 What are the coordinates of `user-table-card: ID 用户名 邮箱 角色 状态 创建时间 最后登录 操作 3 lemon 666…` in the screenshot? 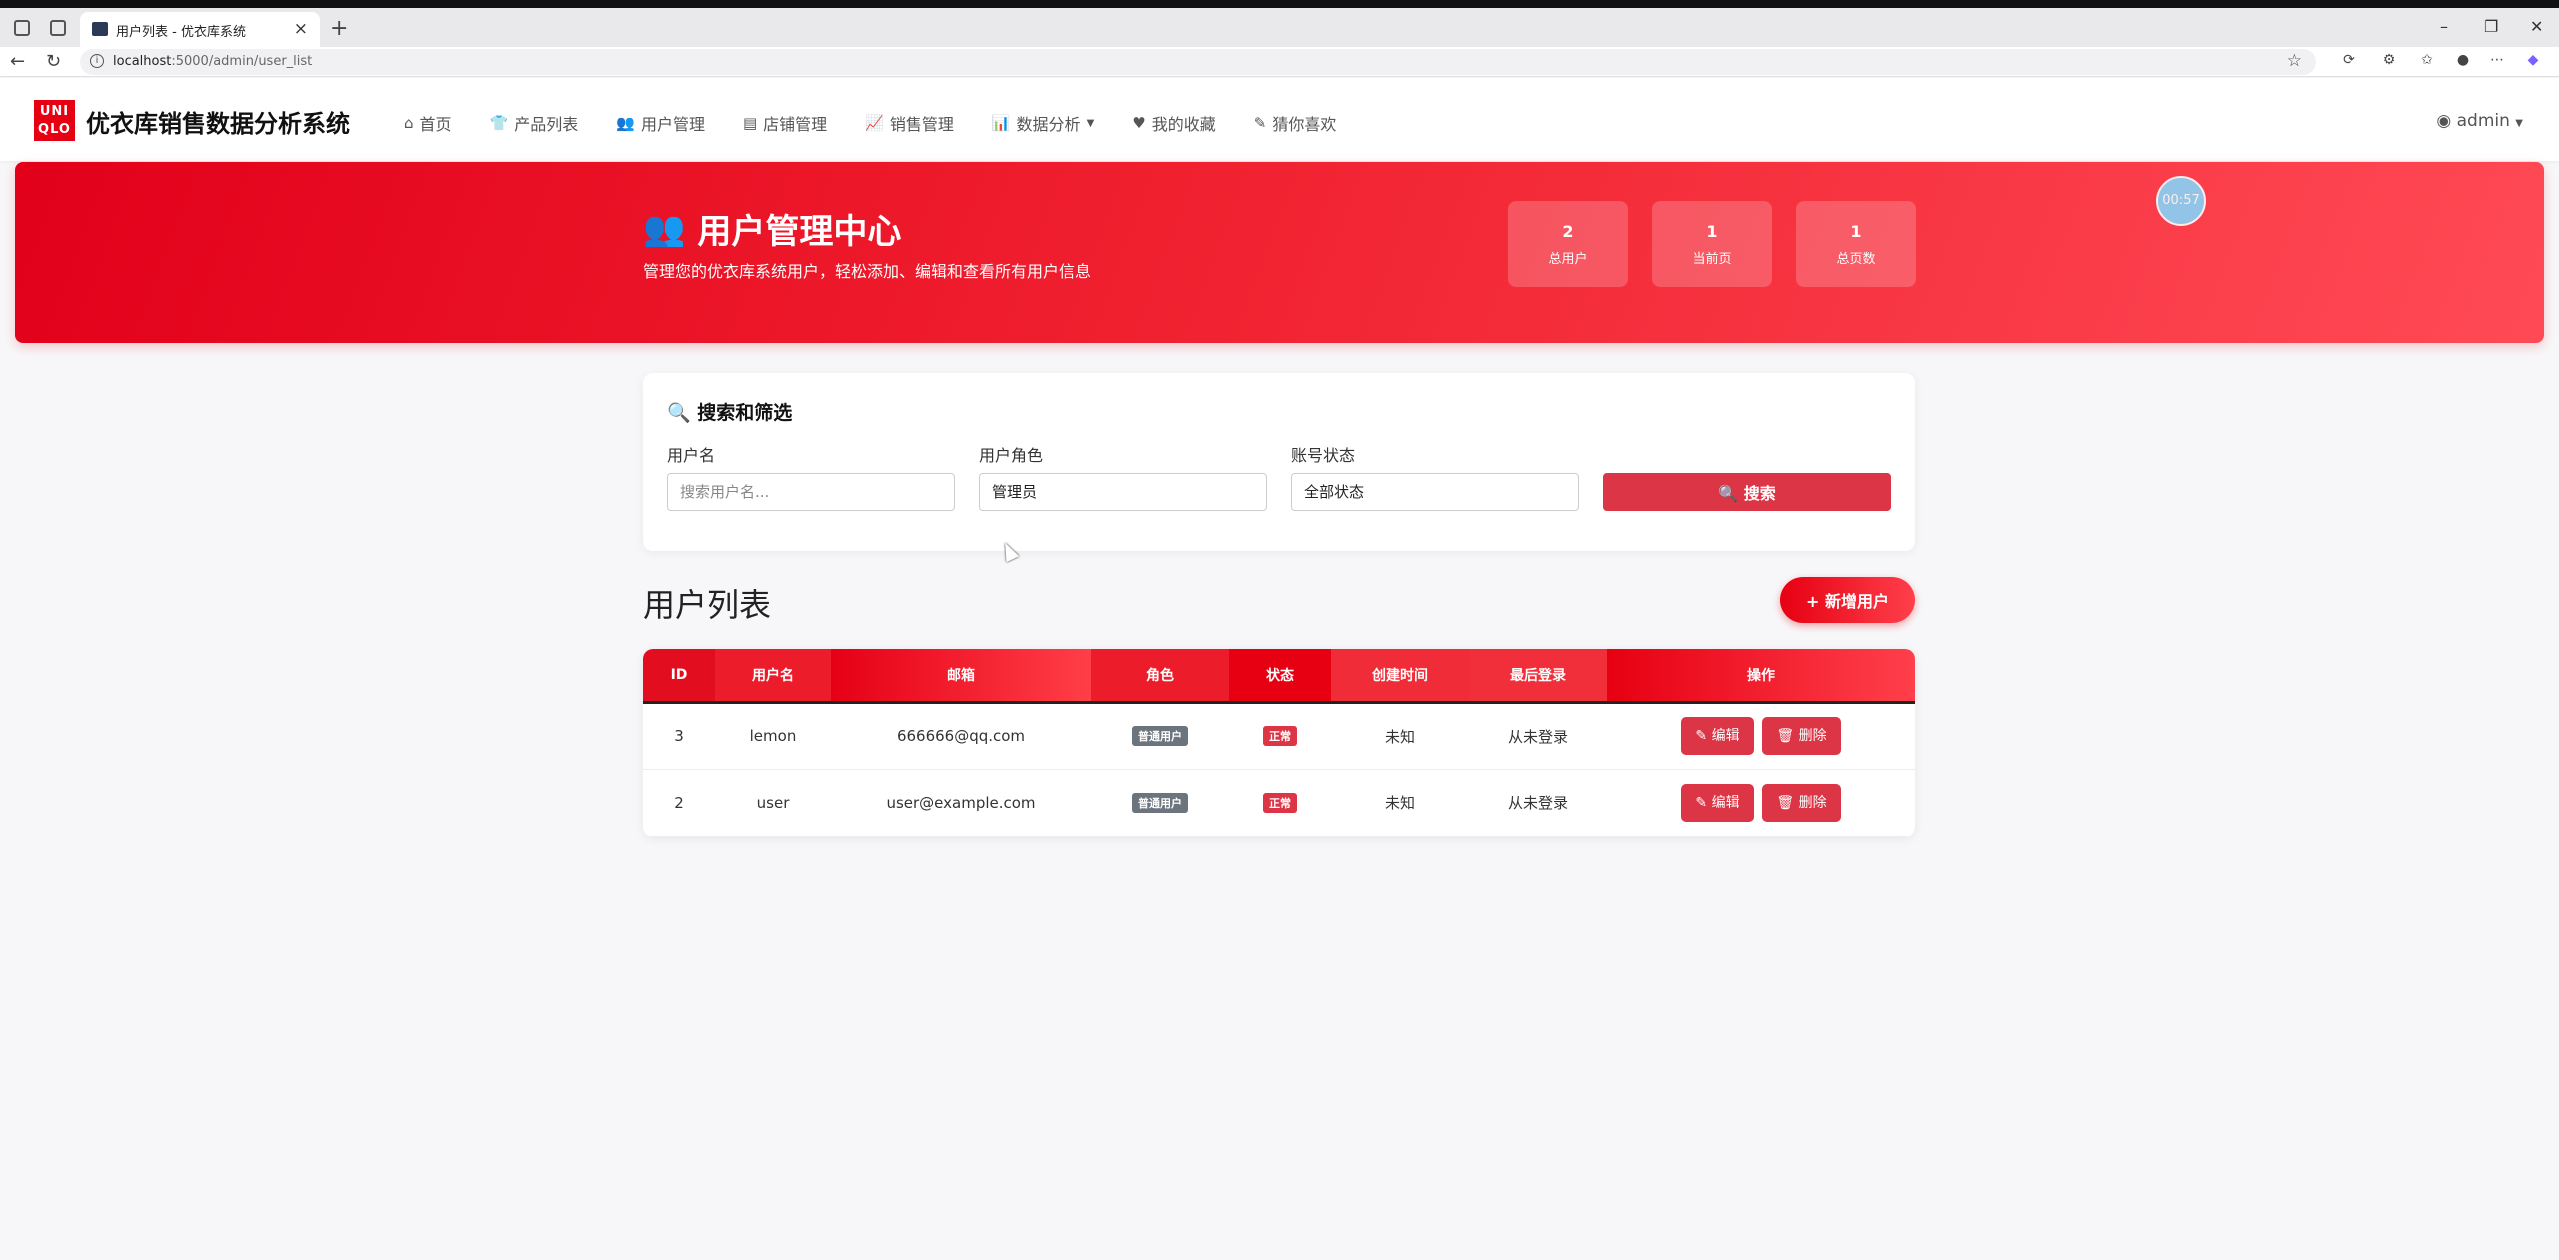 It's located at (1279, 743).